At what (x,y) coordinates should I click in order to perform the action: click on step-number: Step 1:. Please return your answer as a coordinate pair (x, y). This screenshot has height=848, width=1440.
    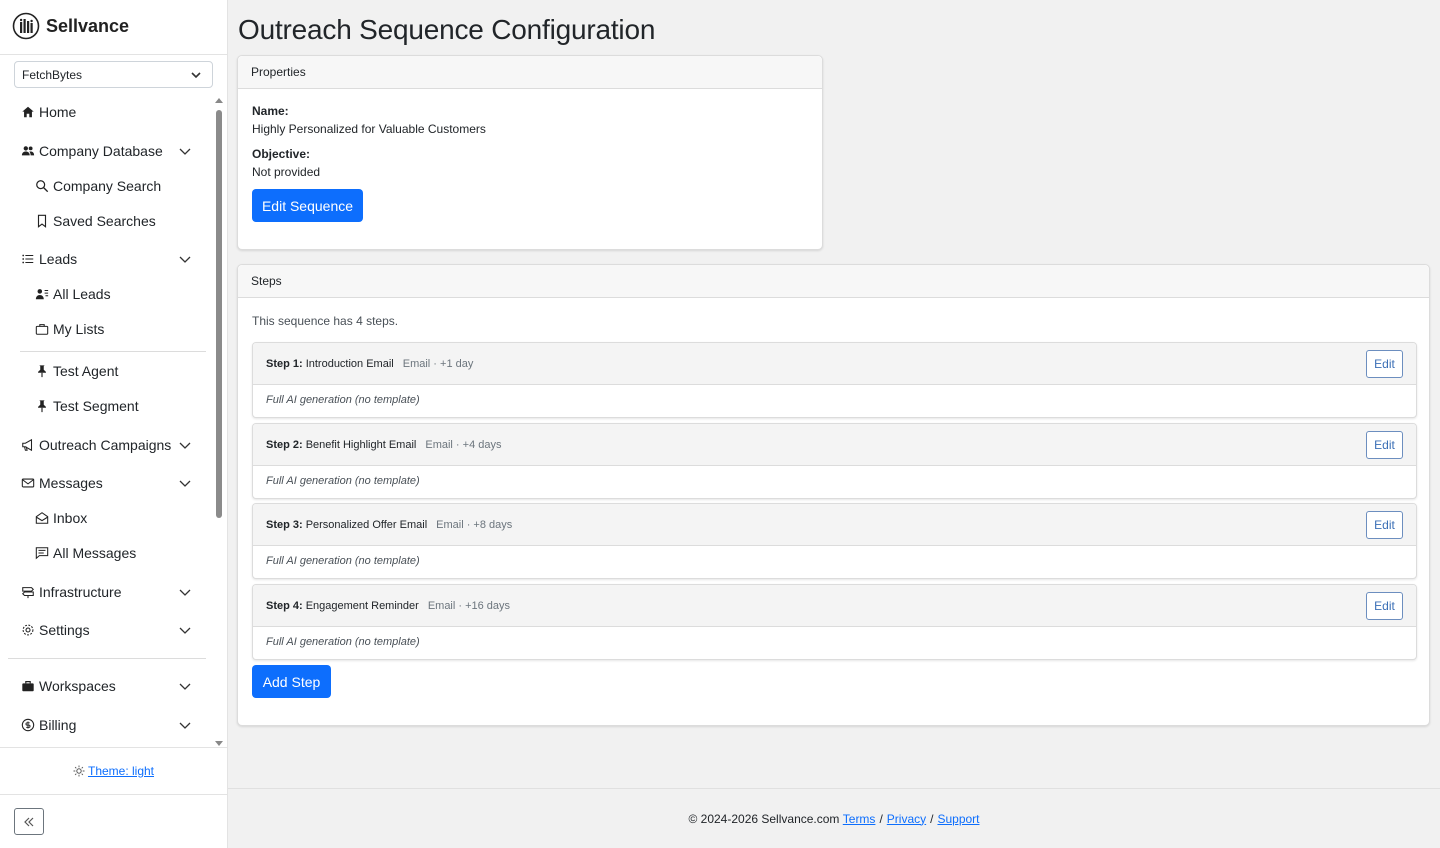
    Looking at the image, I should click on (284, 363).